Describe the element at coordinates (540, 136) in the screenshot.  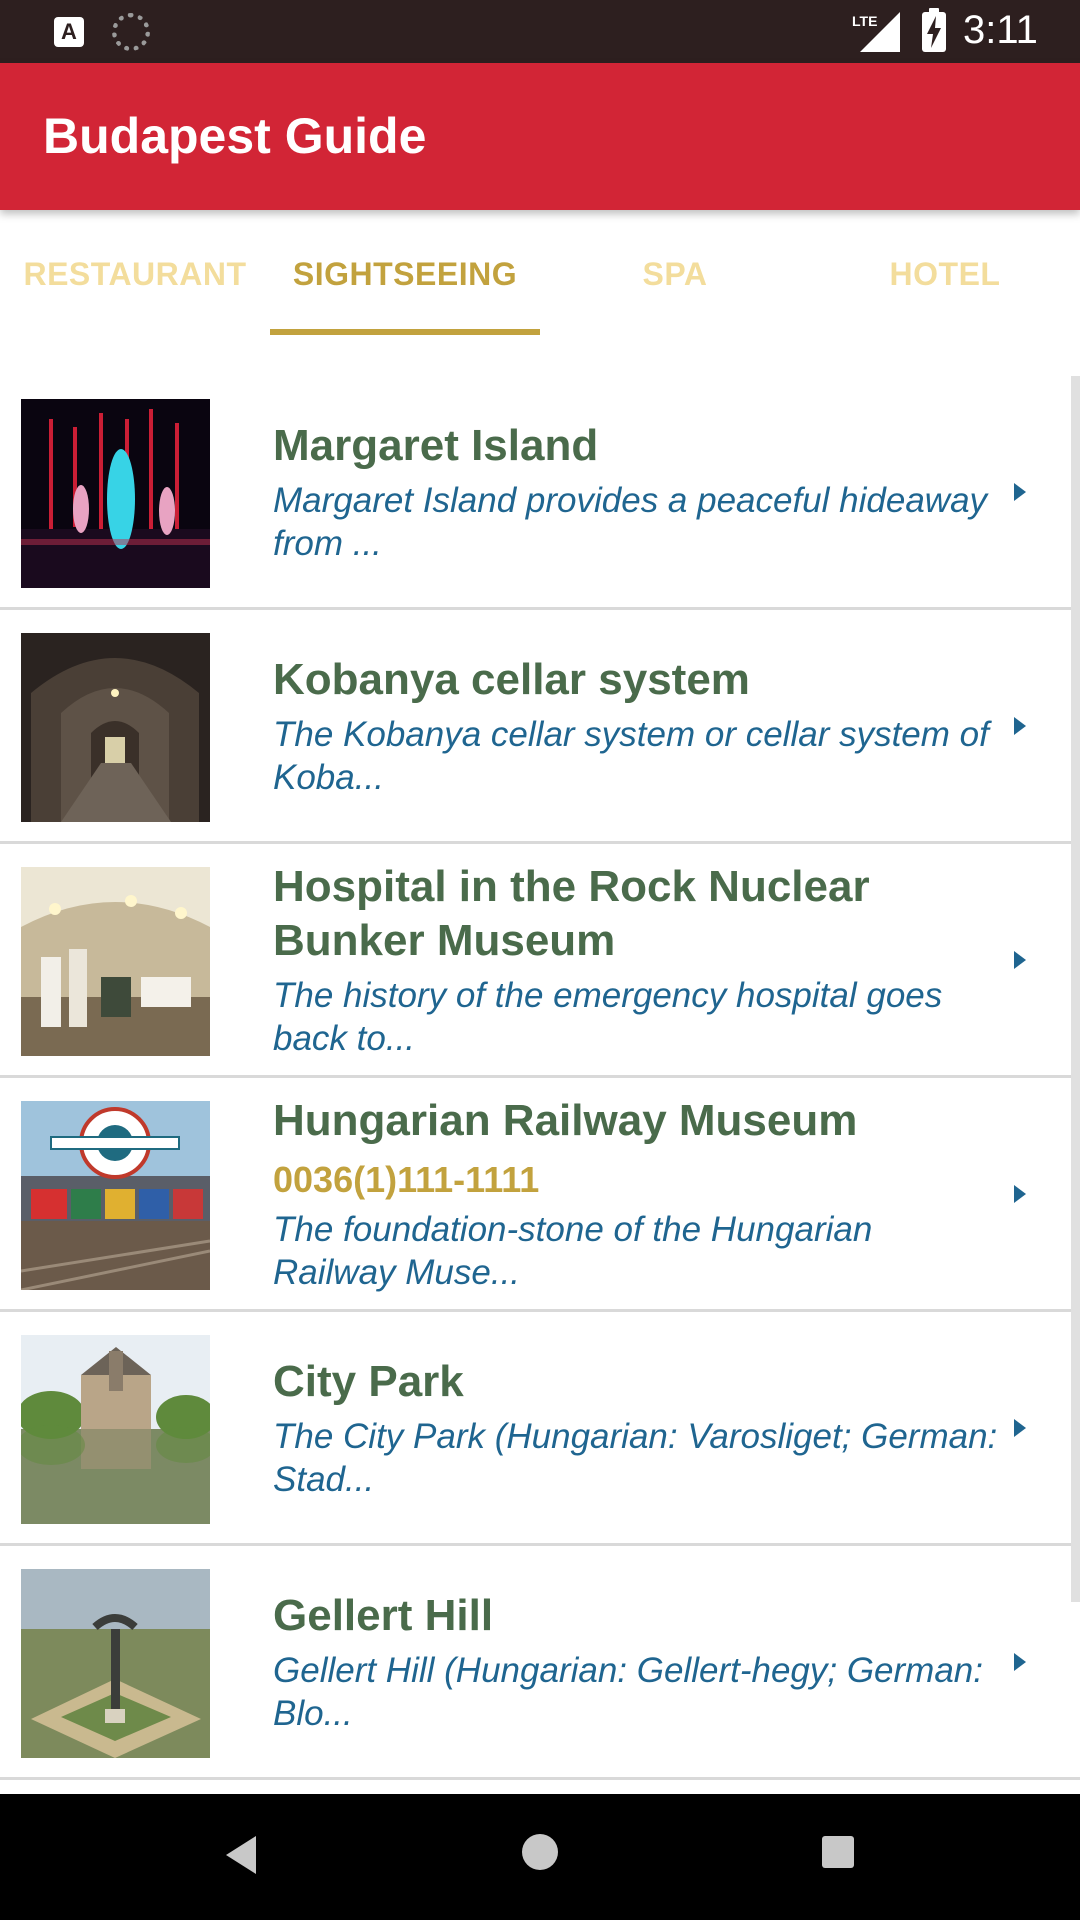
I see `app-bar: Budapest Guide` at that location.